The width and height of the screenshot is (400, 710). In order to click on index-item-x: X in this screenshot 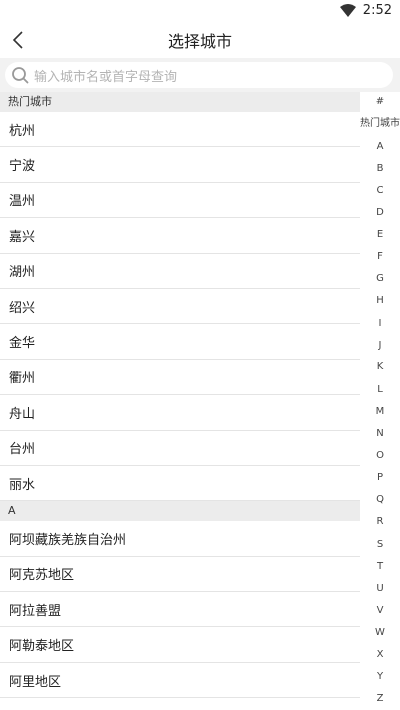, I will do `click(380, 655)`.